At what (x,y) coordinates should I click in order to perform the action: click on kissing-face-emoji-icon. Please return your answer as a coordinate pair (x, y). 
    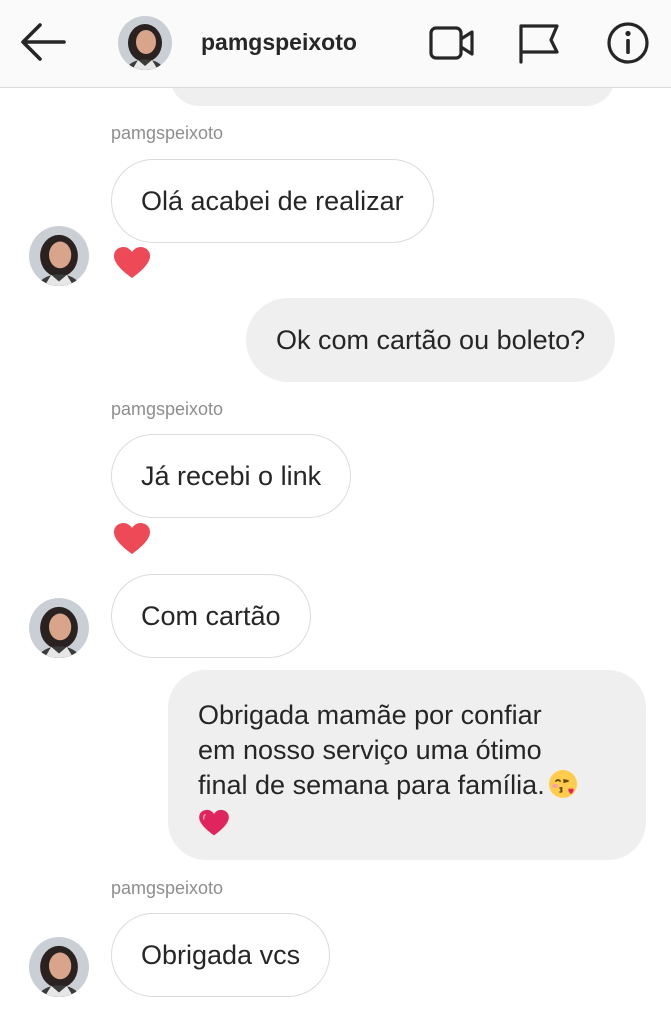
    Looking at the image, I should click on (563, 784).